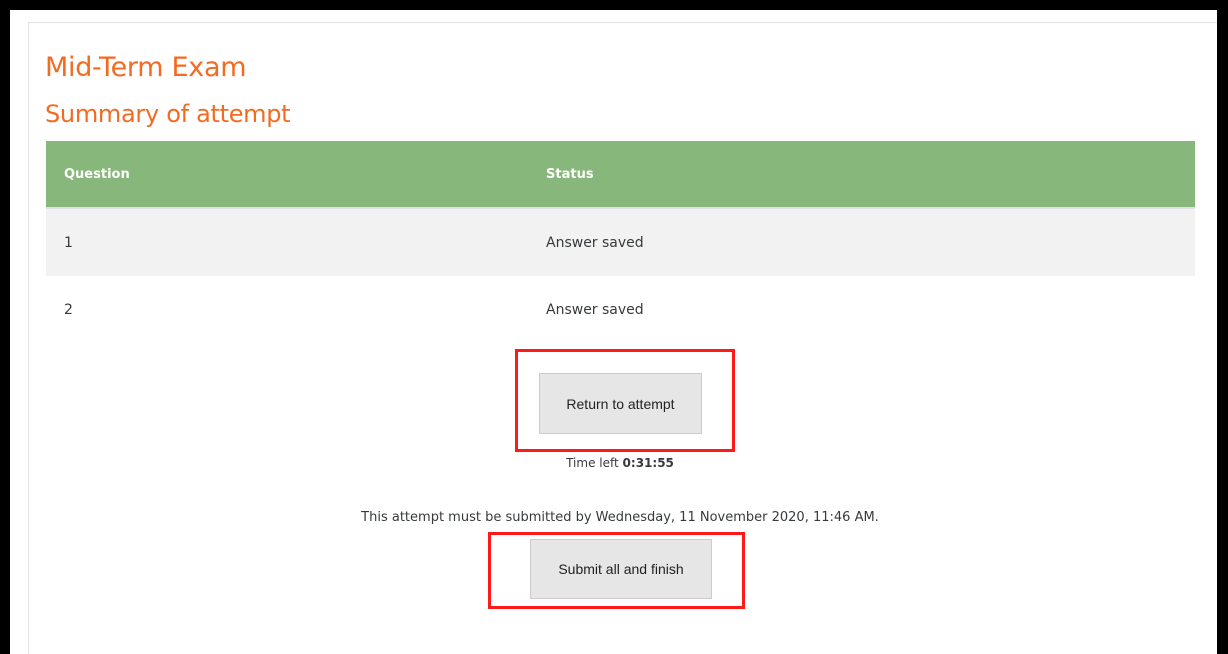  Describe the element at coordinates (592, 463) in the screenshot. I see `time-left-label: Time left` at that location.